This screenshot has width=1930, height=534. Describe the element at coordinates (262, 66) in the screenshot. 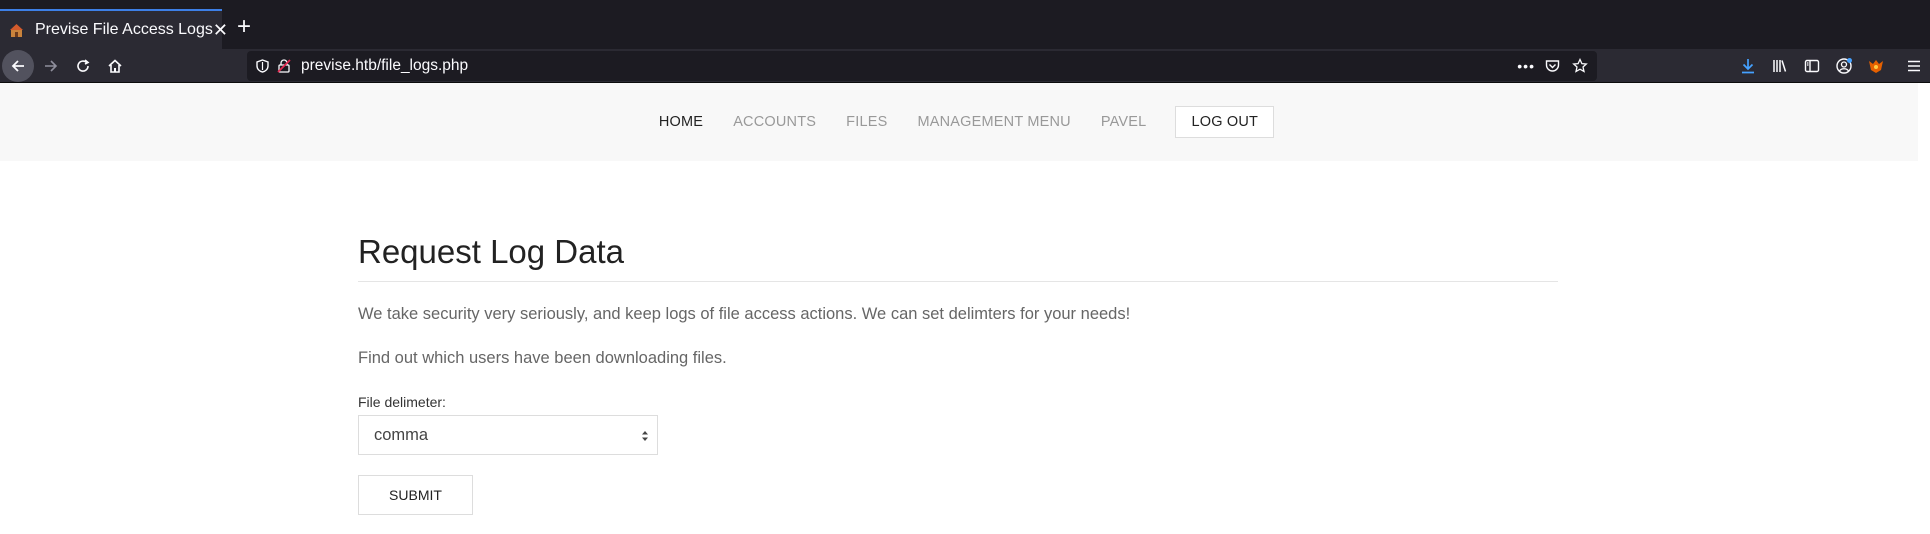

I see `tracking-shield-icon` at that location.